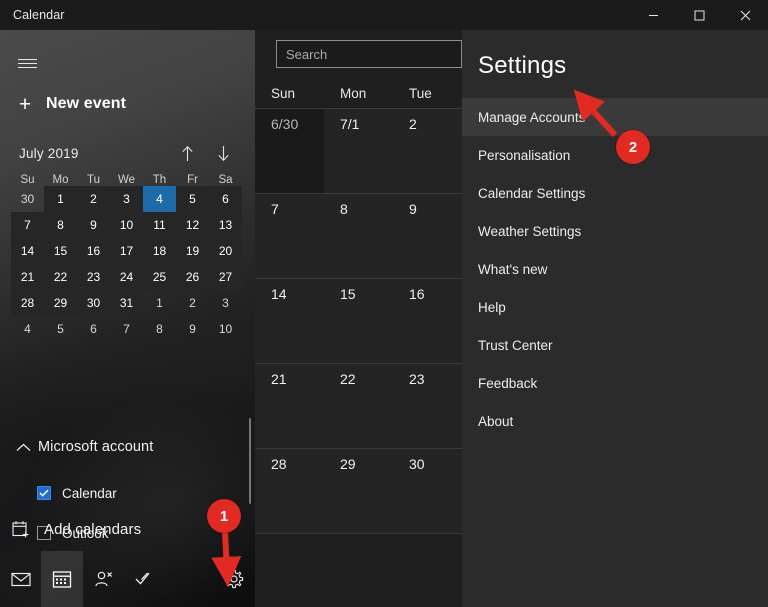 The image size is (768, 607). What do you see at coordinates (250, 461) in the screenshot?
I see `sidebar-scrollbar` at bounding box center [250, 461].